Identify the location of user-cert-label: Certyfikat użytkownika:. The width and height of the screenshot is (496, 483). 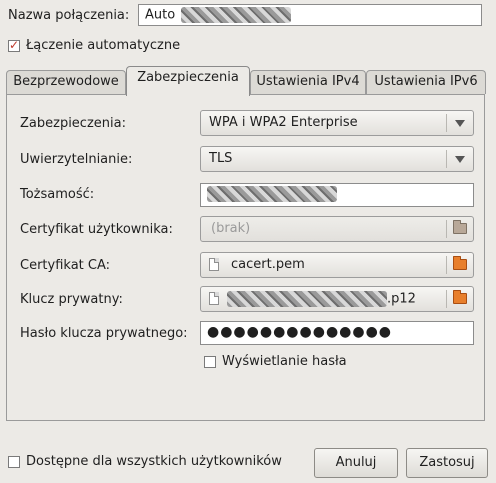
(96, 229).